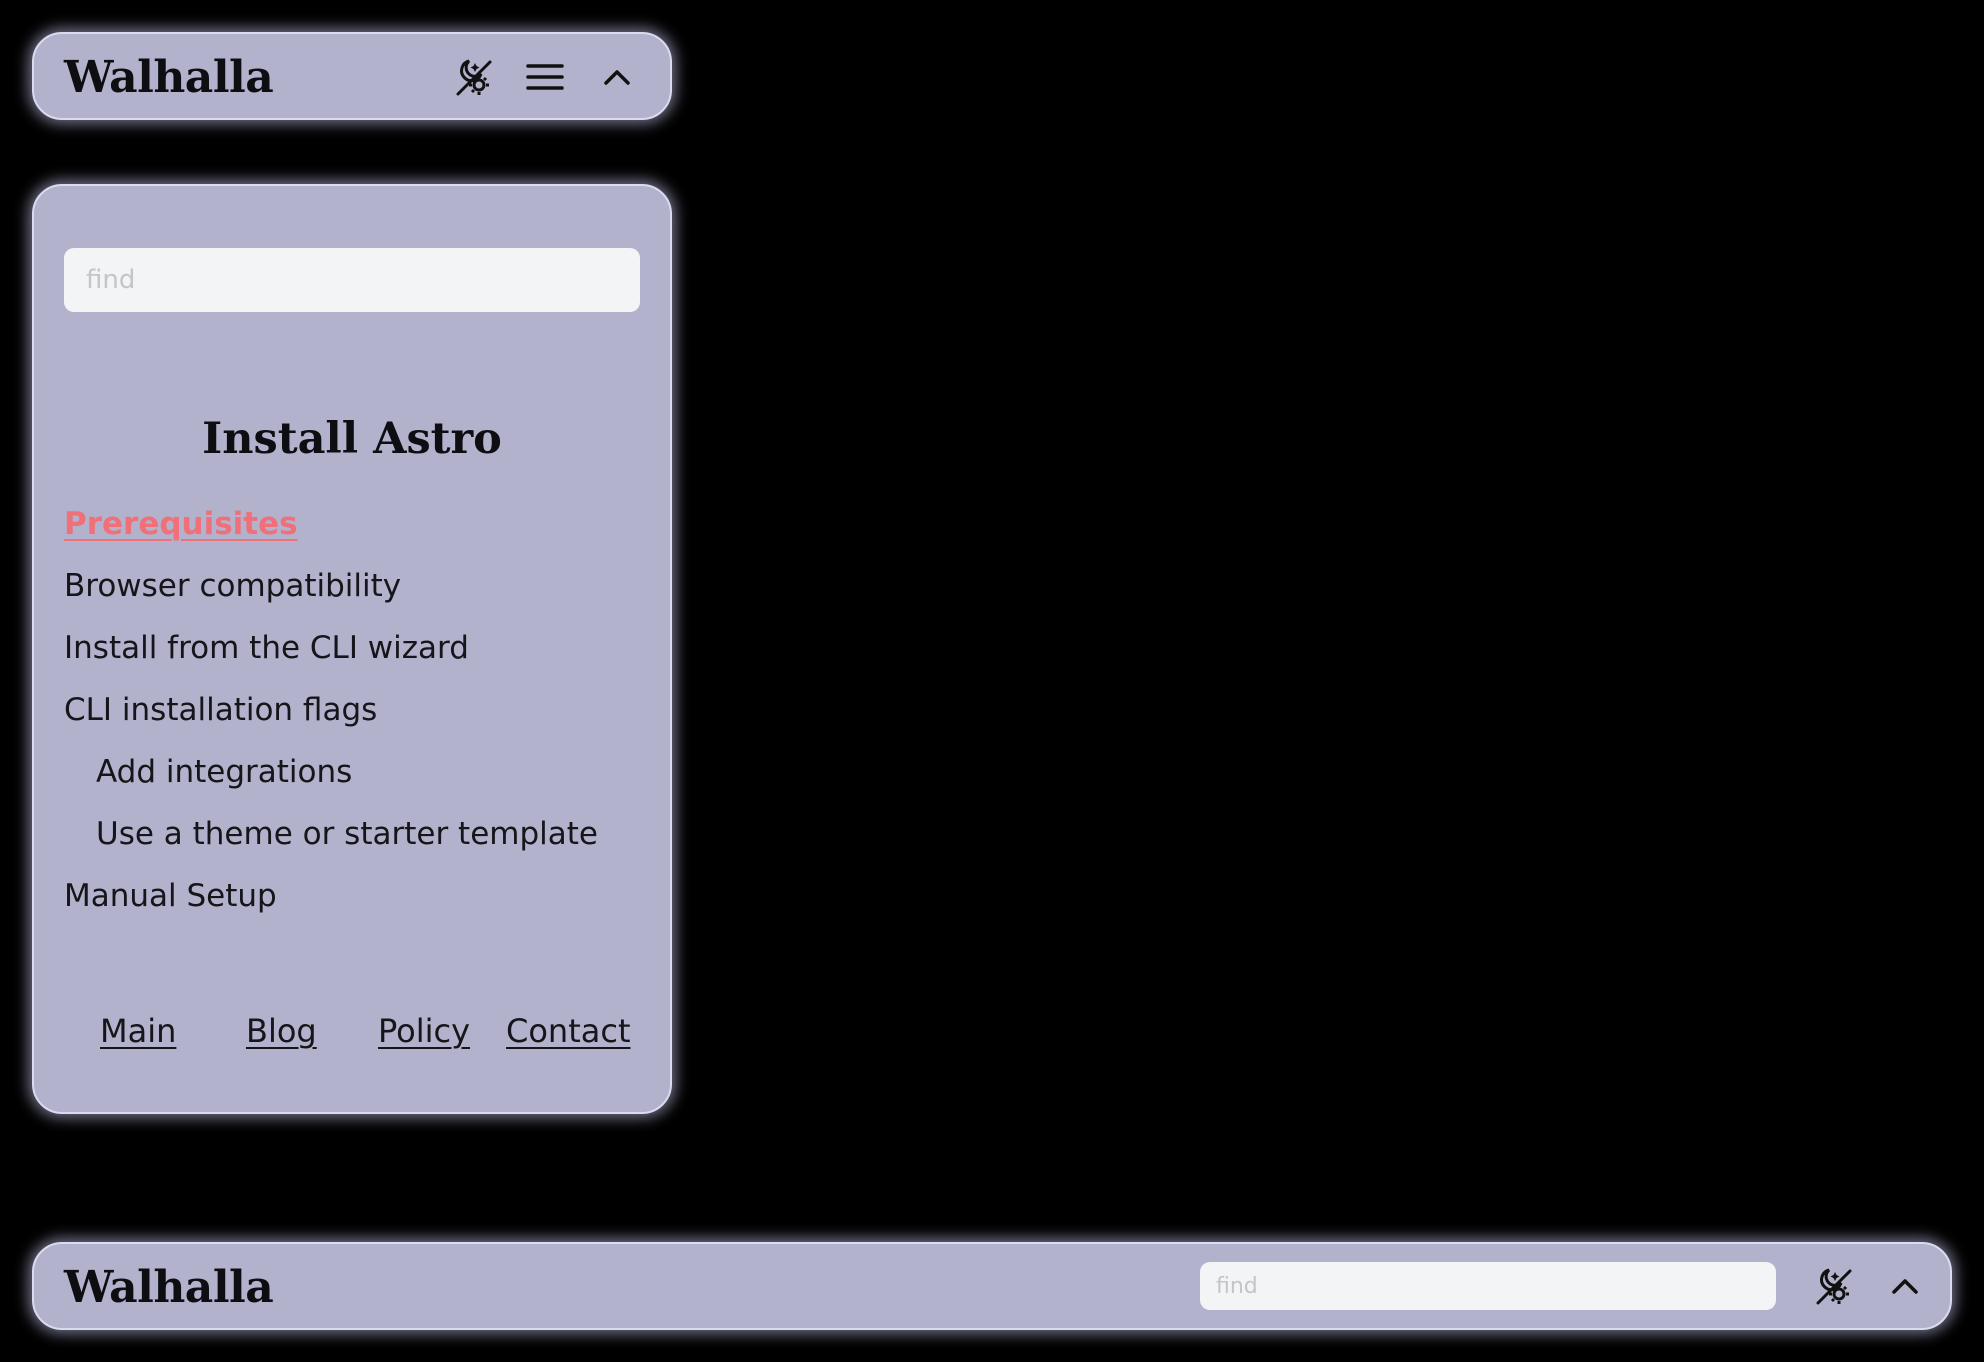 The width and height of the screenshot is (1984, 1362). Describe the element at coordinates (181, 524) in the screenshot. I see `toc-item-prerequisites: Prerequisites` at that location.